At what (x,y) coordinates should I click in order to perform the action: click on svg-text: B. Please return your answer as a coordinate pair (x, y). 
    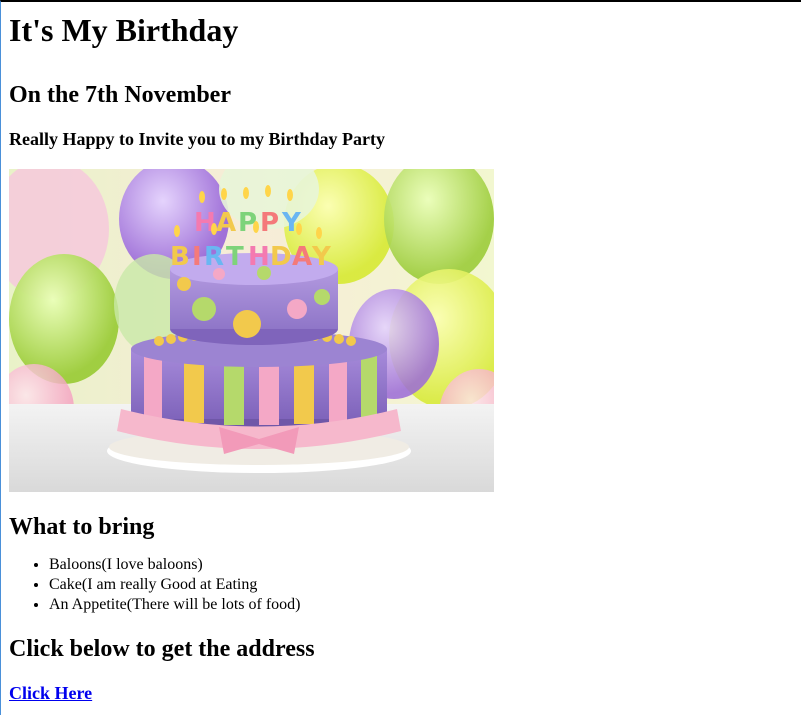
    Looking at the image, I should click on (180, 257).